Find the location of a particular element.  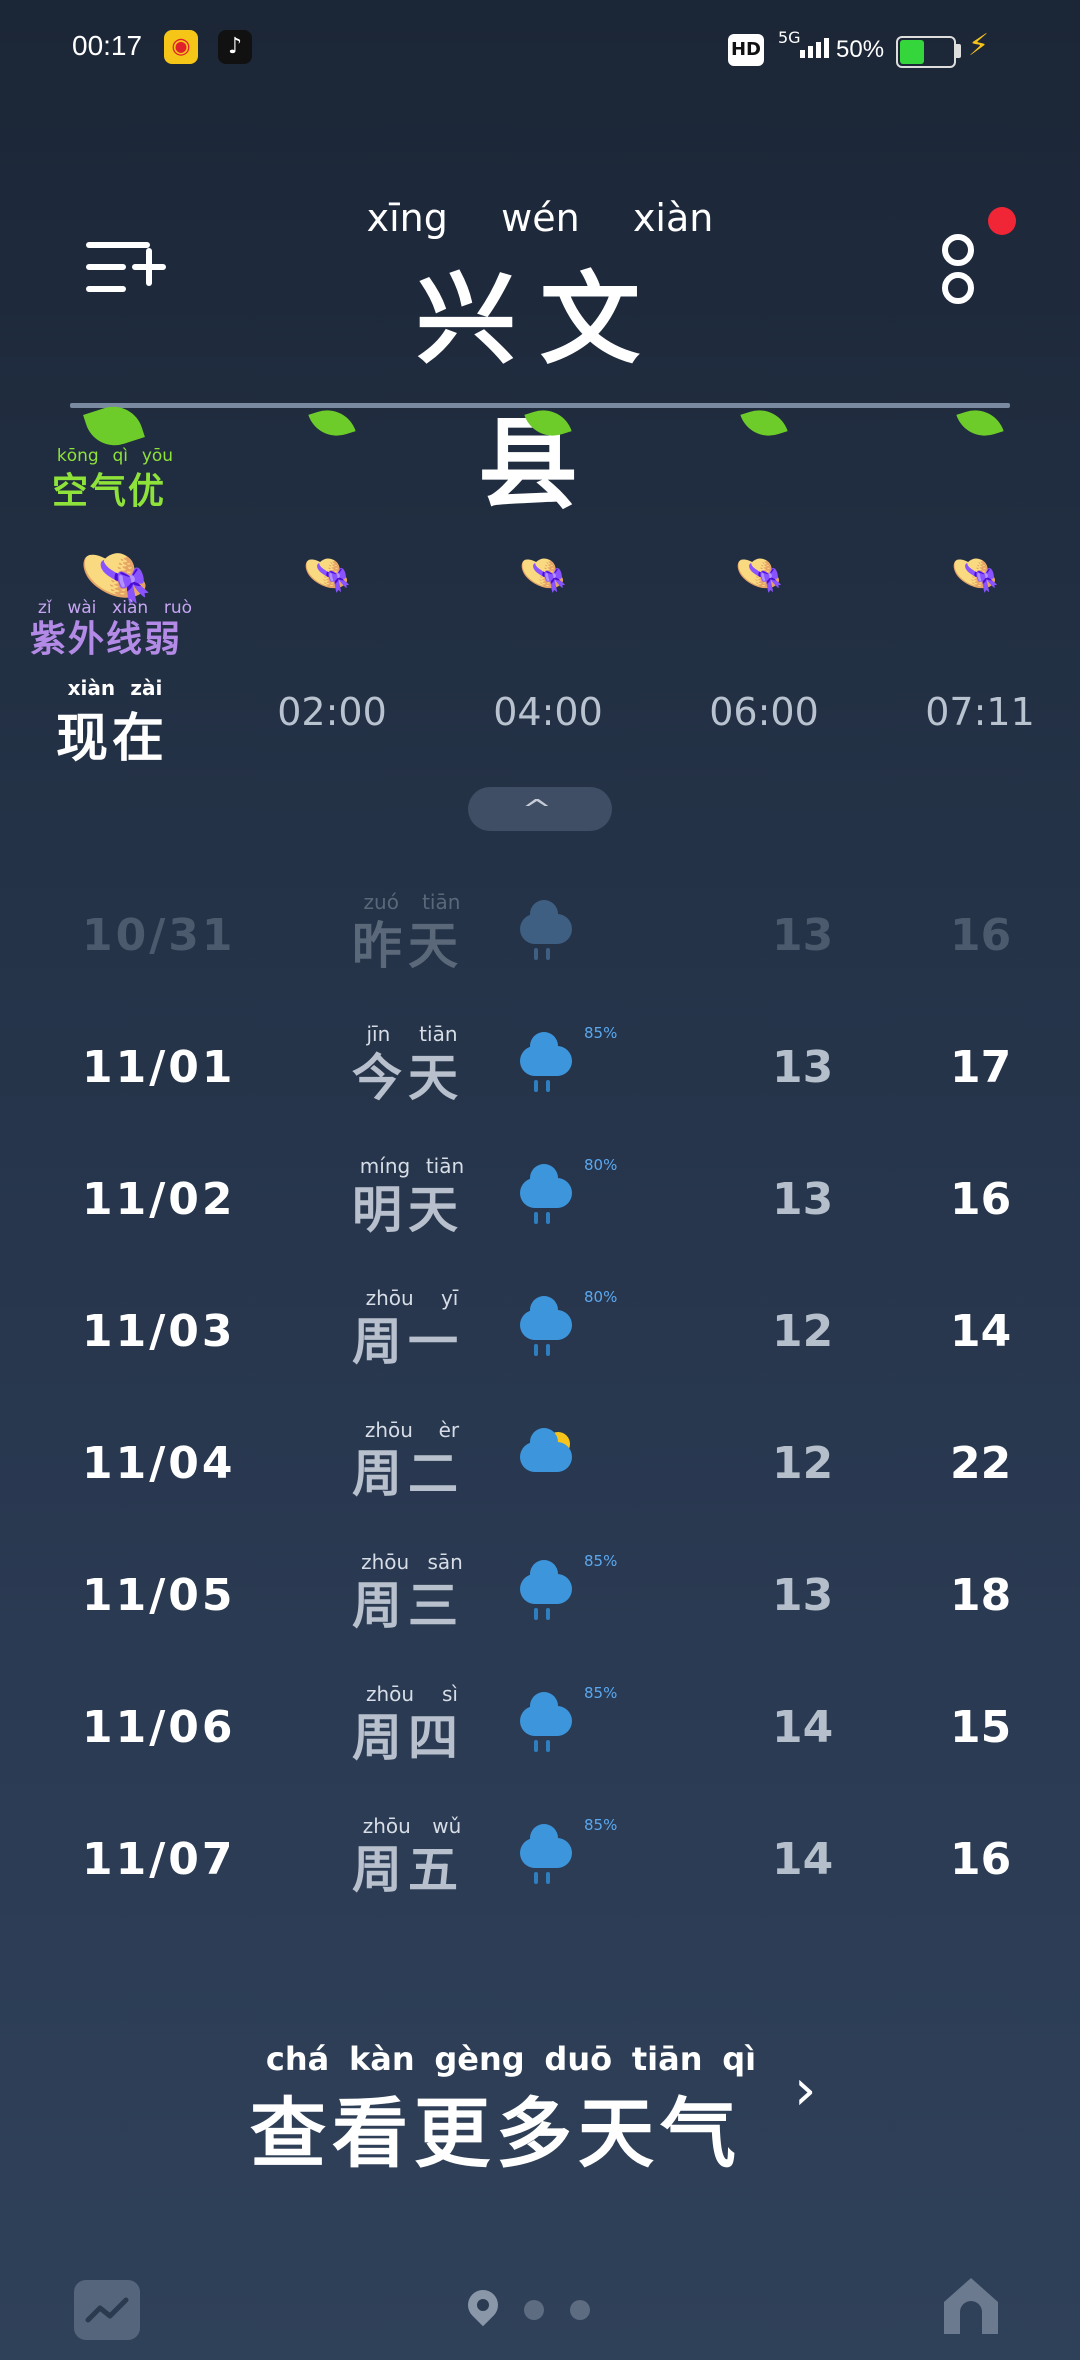

forecast-row: 11/07 zhōu wǔ 周五 85% 14 16 is located at coordinates (540, 1870).